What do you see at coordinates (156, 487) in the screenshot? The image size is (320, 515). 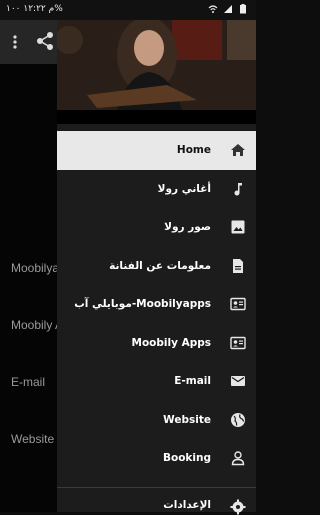 I see `drawer-divider` at bounding box center [156, 487].